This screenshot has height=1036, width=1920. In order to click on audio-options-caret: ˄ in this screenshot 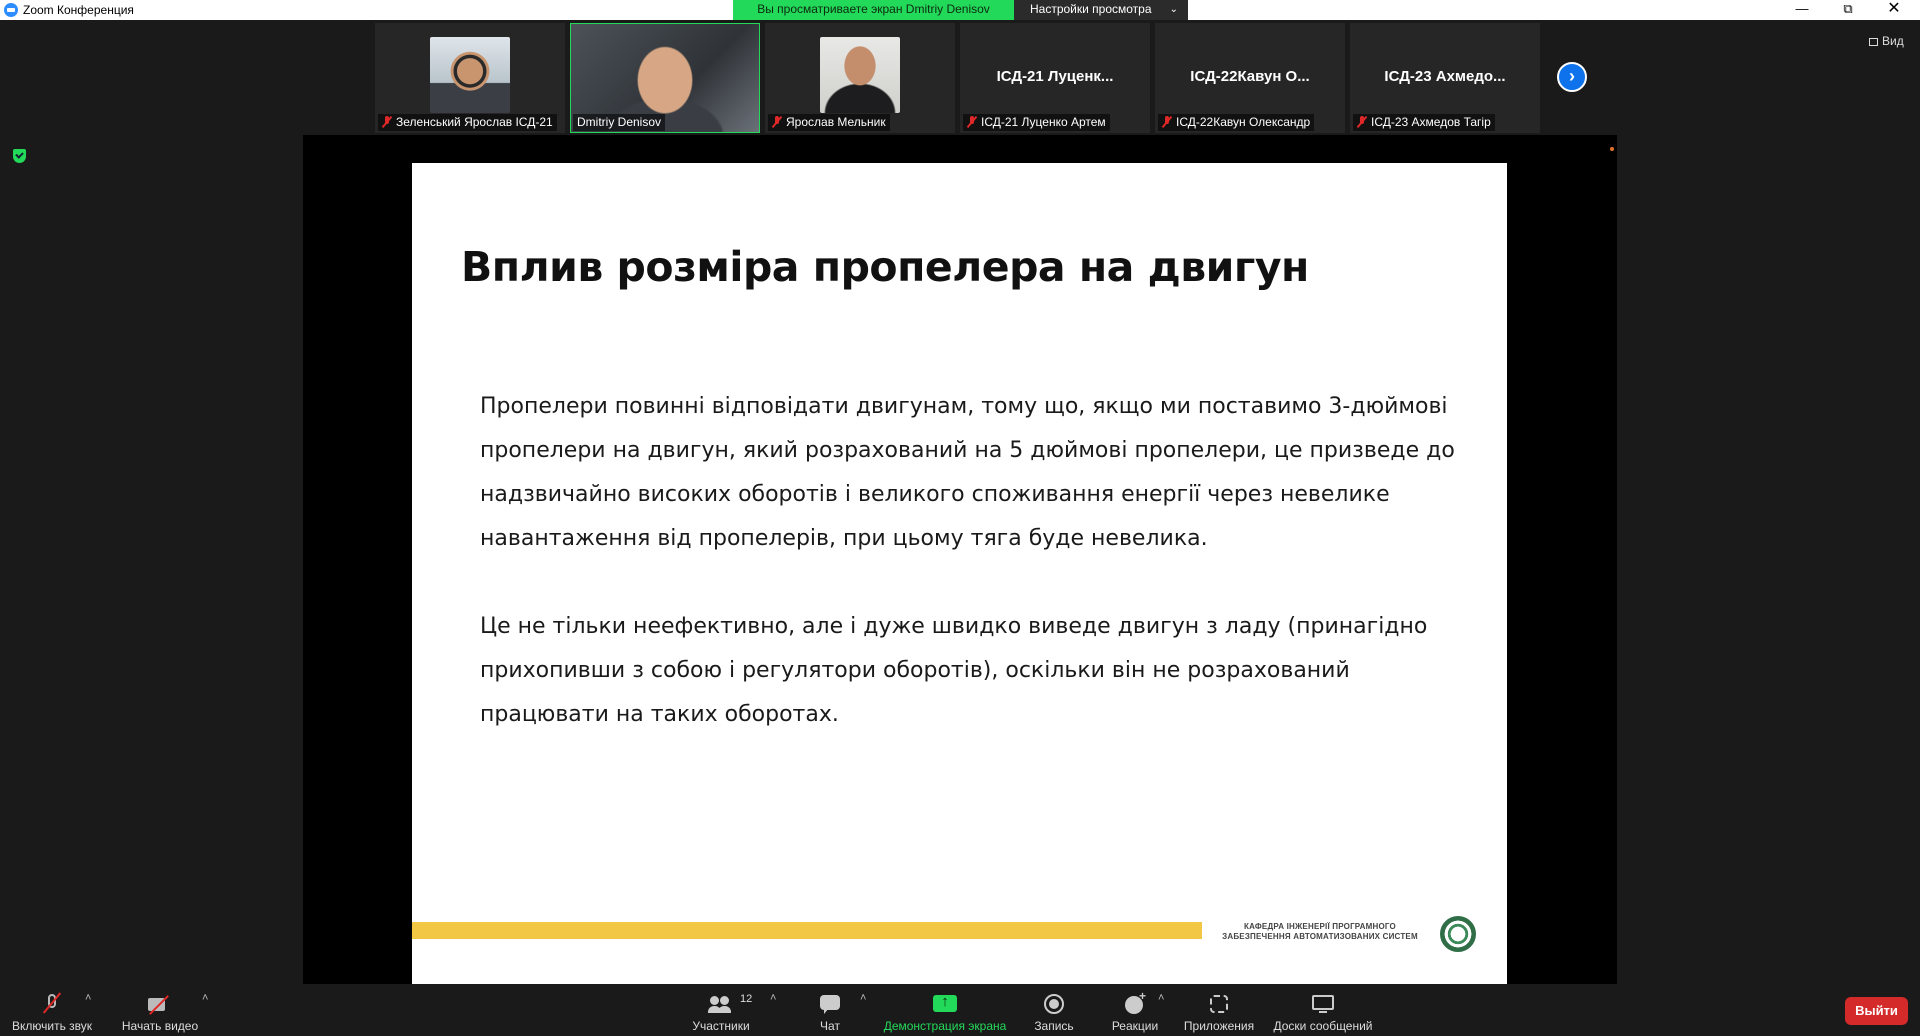, I will do `click(88, 998)`.